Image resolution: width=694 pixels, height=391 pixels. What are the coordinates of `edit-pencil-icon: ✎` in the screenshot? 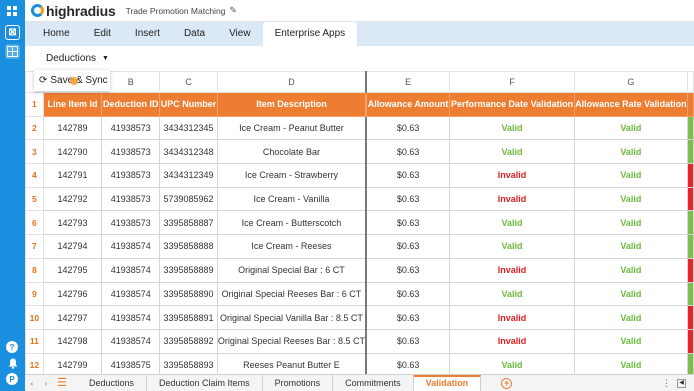 It's located at (233, 10).